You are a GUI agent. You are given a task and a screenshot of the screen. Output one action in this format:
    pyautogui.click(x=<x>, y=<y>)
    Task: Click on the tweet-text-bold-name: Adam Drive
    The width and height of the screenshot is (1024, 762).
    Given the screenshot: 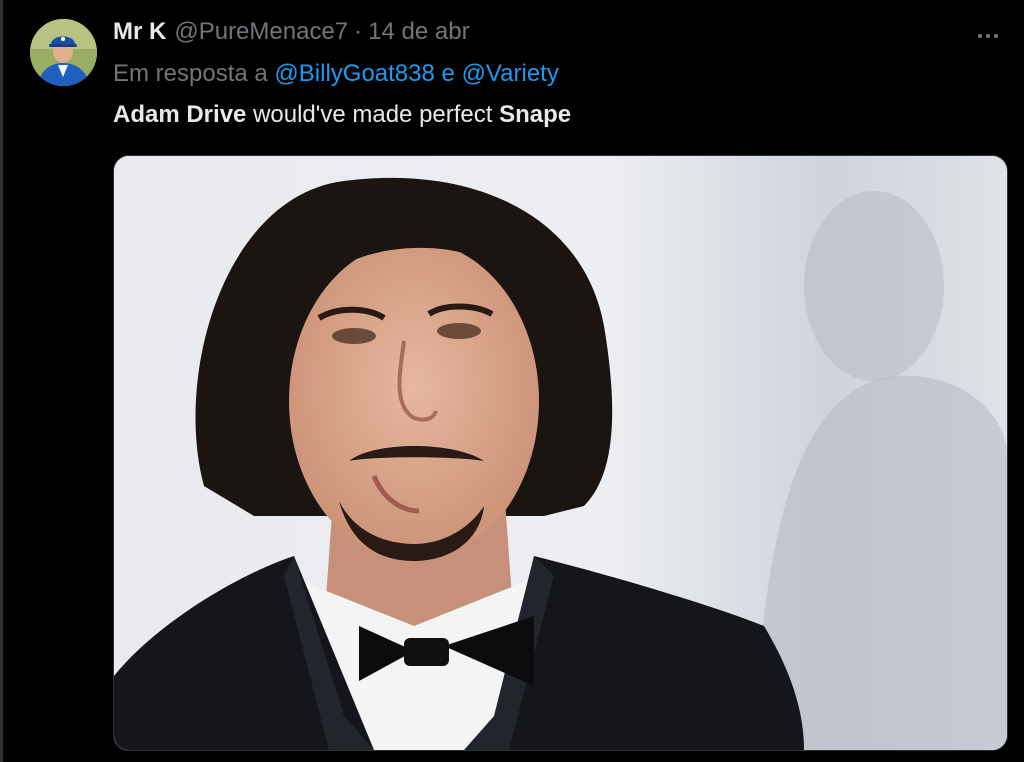 What is the action you would take?
    pyautogui.click(x=180, y=114)
    